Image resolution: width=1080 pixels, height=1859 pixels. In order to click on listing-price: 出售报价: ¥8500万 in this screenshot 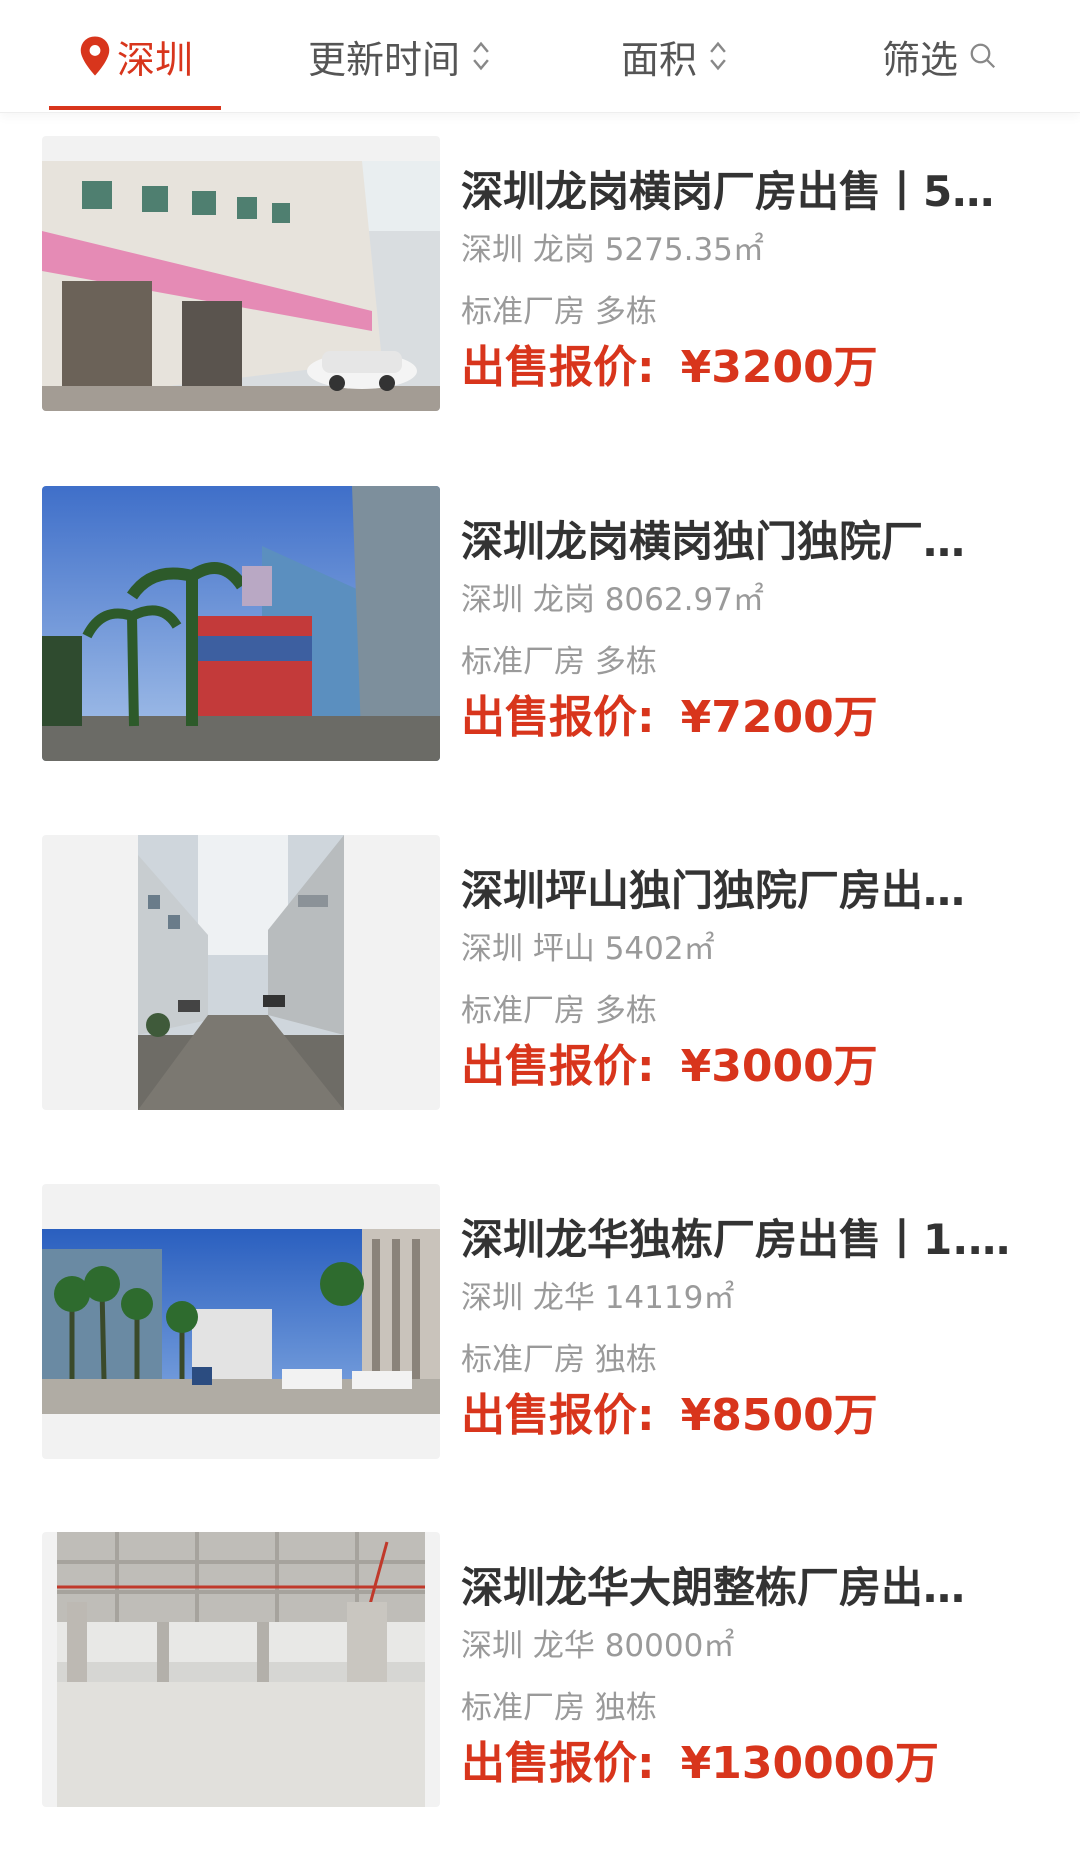, I will do `click(761, 1411)`.